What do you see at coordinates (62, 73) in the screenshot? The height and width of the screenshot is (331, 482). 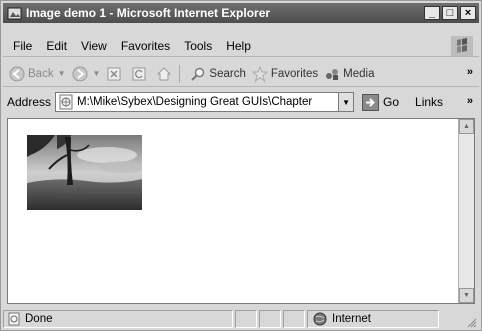 I see `back-dropdown-icon: ▼` at bounding box center [62, 73].